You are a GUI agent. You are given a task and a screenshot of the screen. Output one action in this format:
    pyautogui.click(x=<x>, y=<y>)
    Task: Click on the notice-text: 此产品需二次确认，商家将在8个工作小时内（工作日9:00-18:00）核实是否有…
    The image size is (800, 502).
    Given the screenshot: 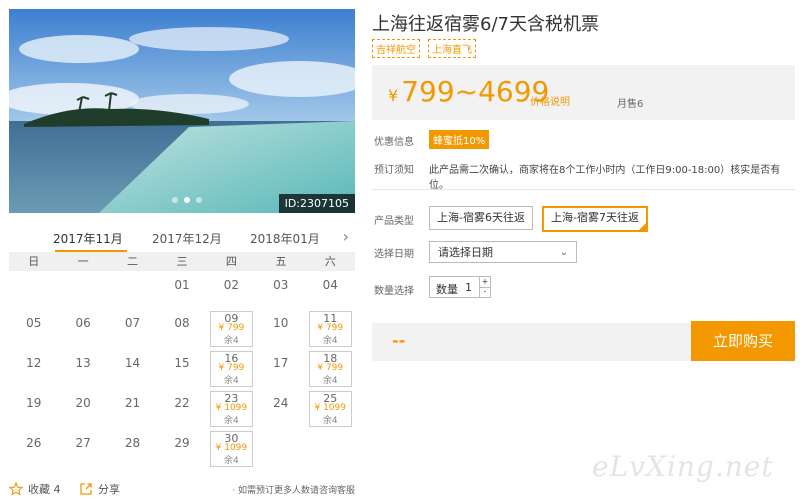 What is the action you would take?
    pyautogui.click(x=605, y=178)
    